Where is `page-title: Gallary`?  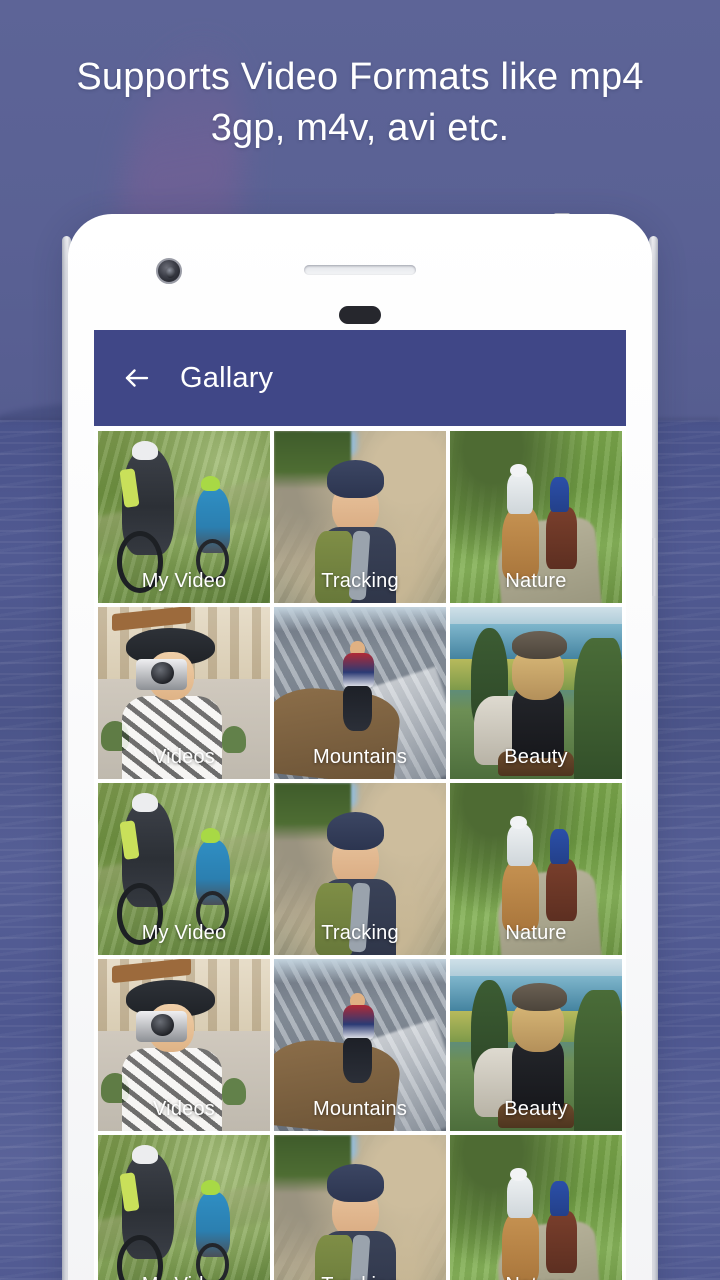 page-title: Gallary is located at coordinates (227, 377).